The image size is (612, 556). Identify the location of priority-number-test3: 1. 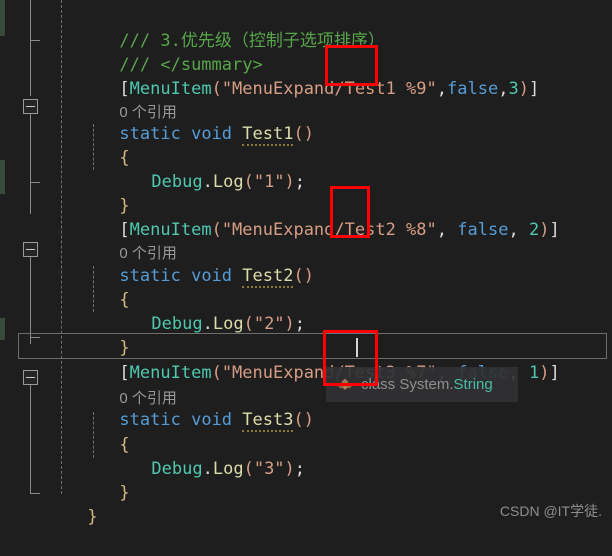
(534, 373).